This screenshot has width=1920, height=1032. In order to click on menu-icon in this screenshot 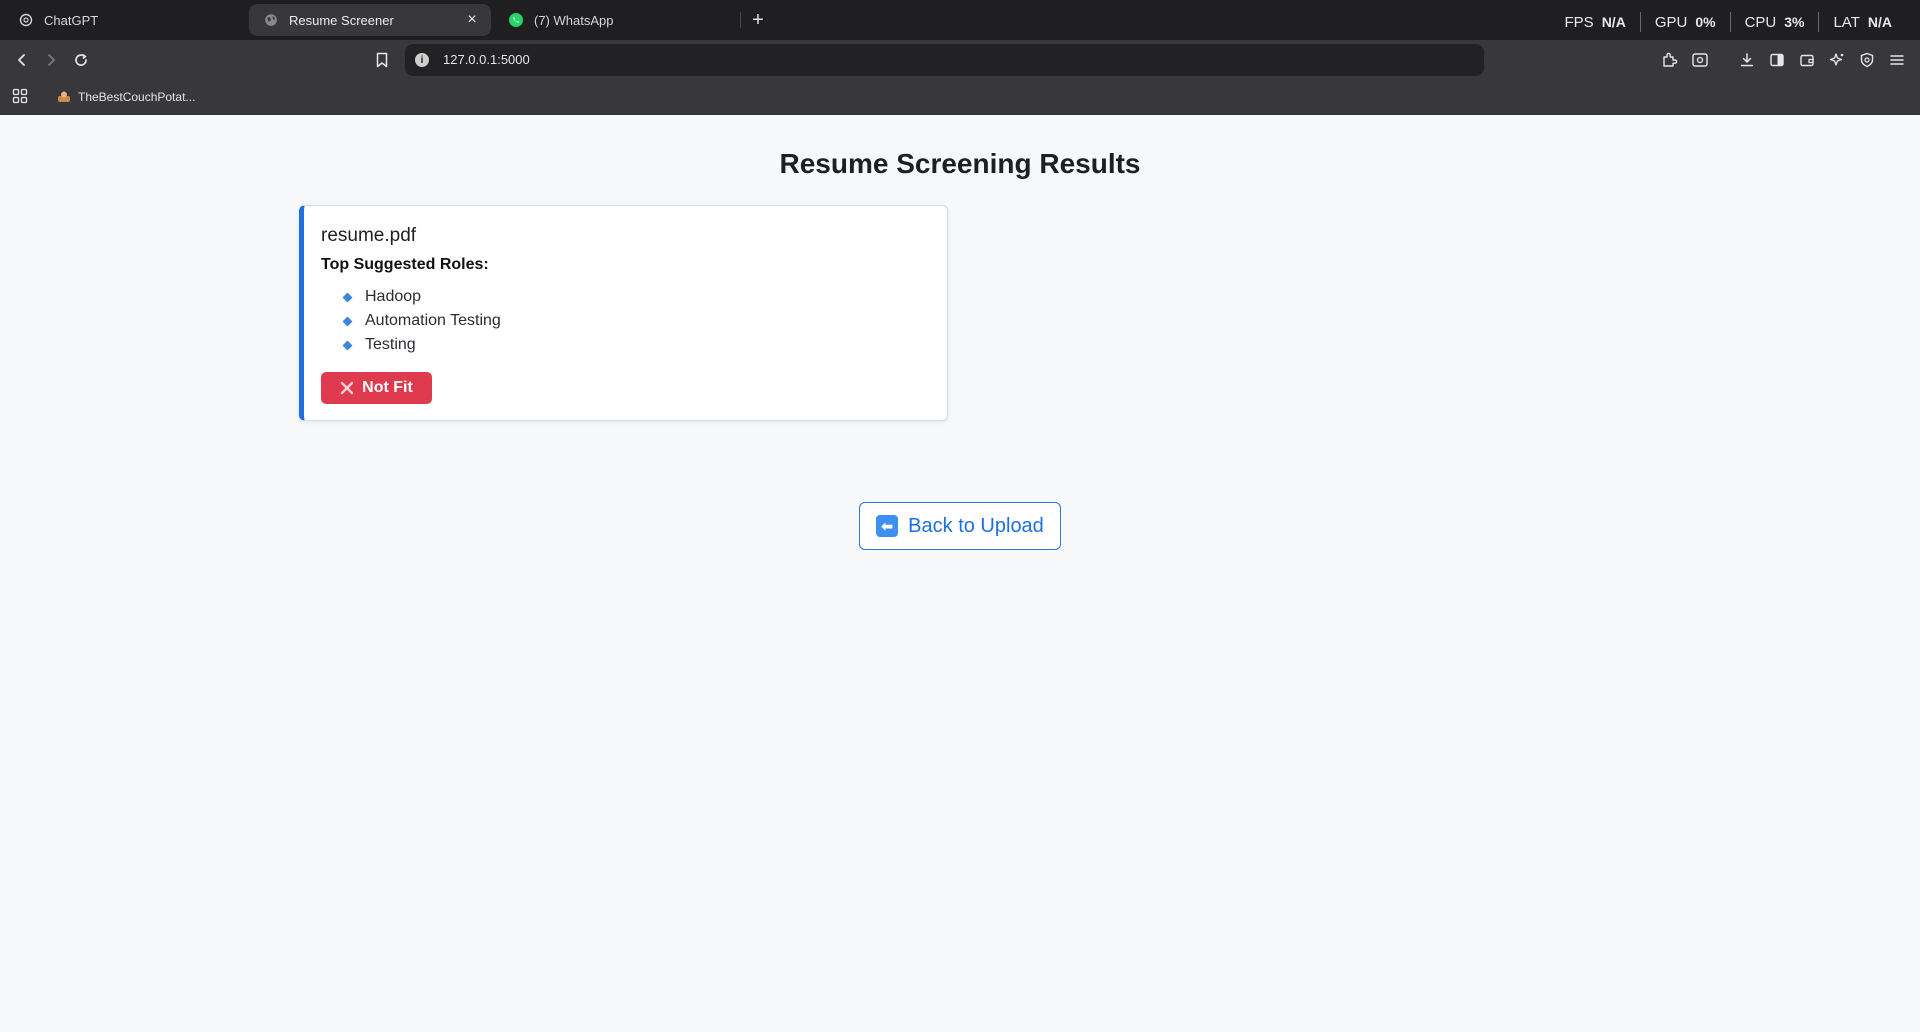, I will do `click(1897, 60)`.